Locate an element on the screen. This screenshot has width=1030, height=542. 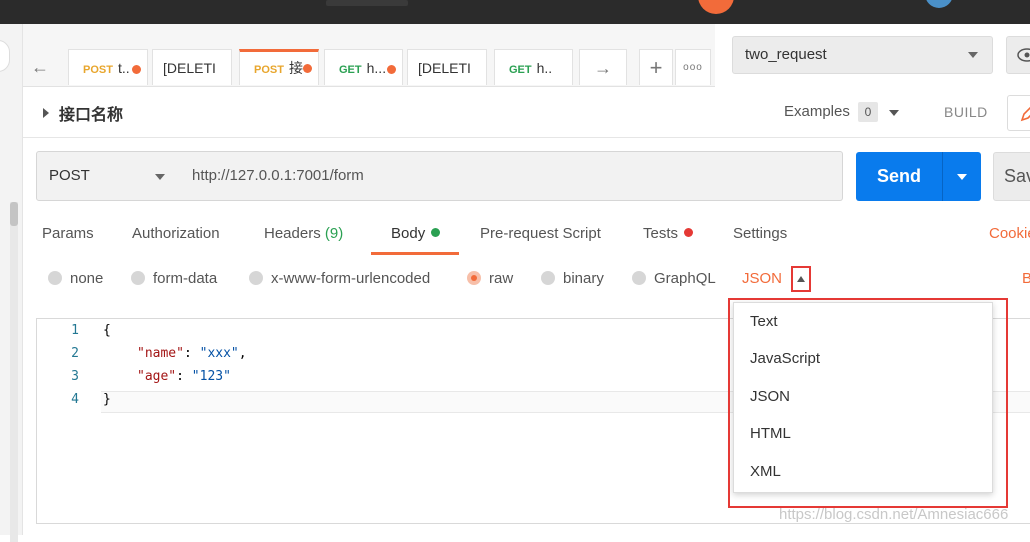
sidebar-edge is located at coordinates (11, 283).